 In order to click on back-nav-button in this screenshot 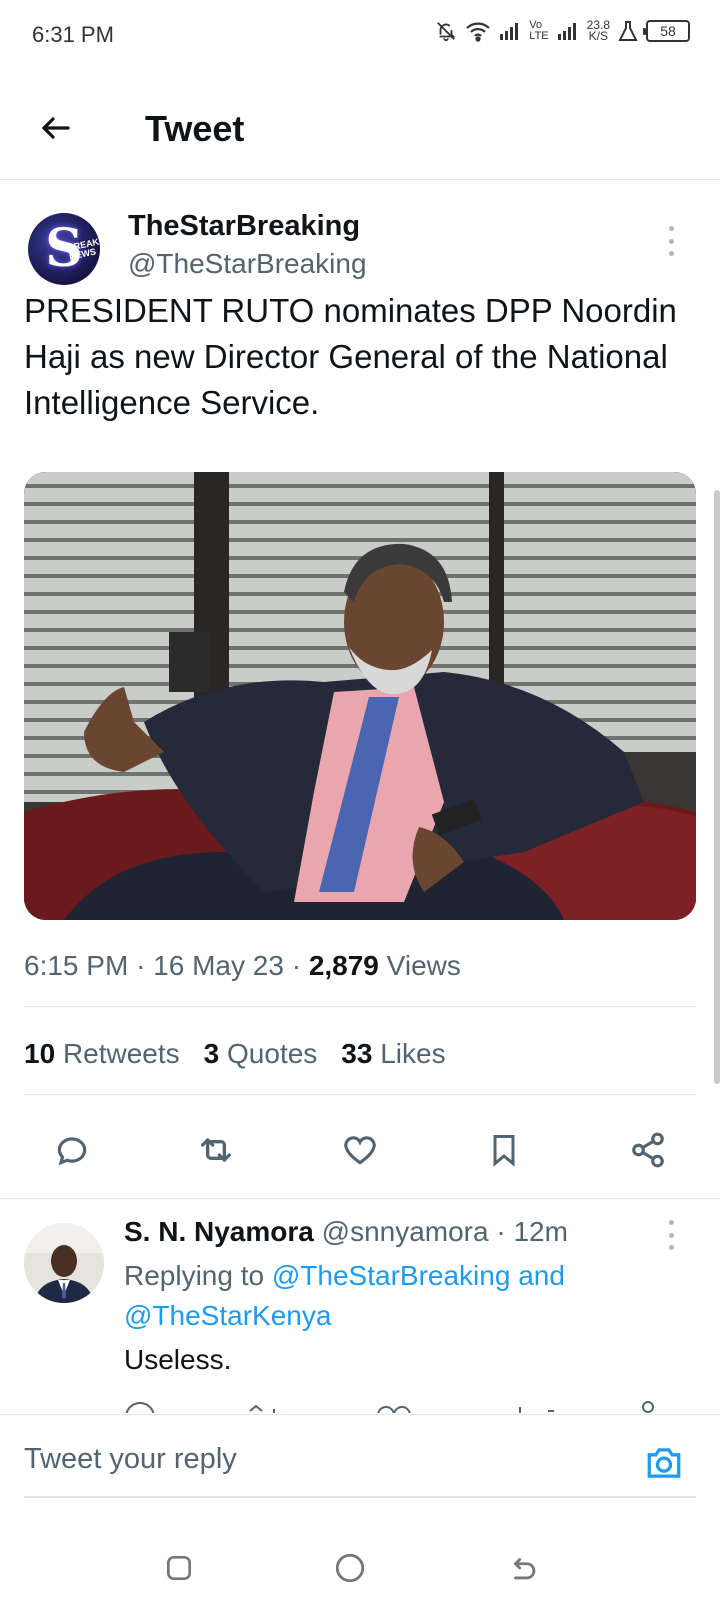, I will do `click(524, 1568)`.